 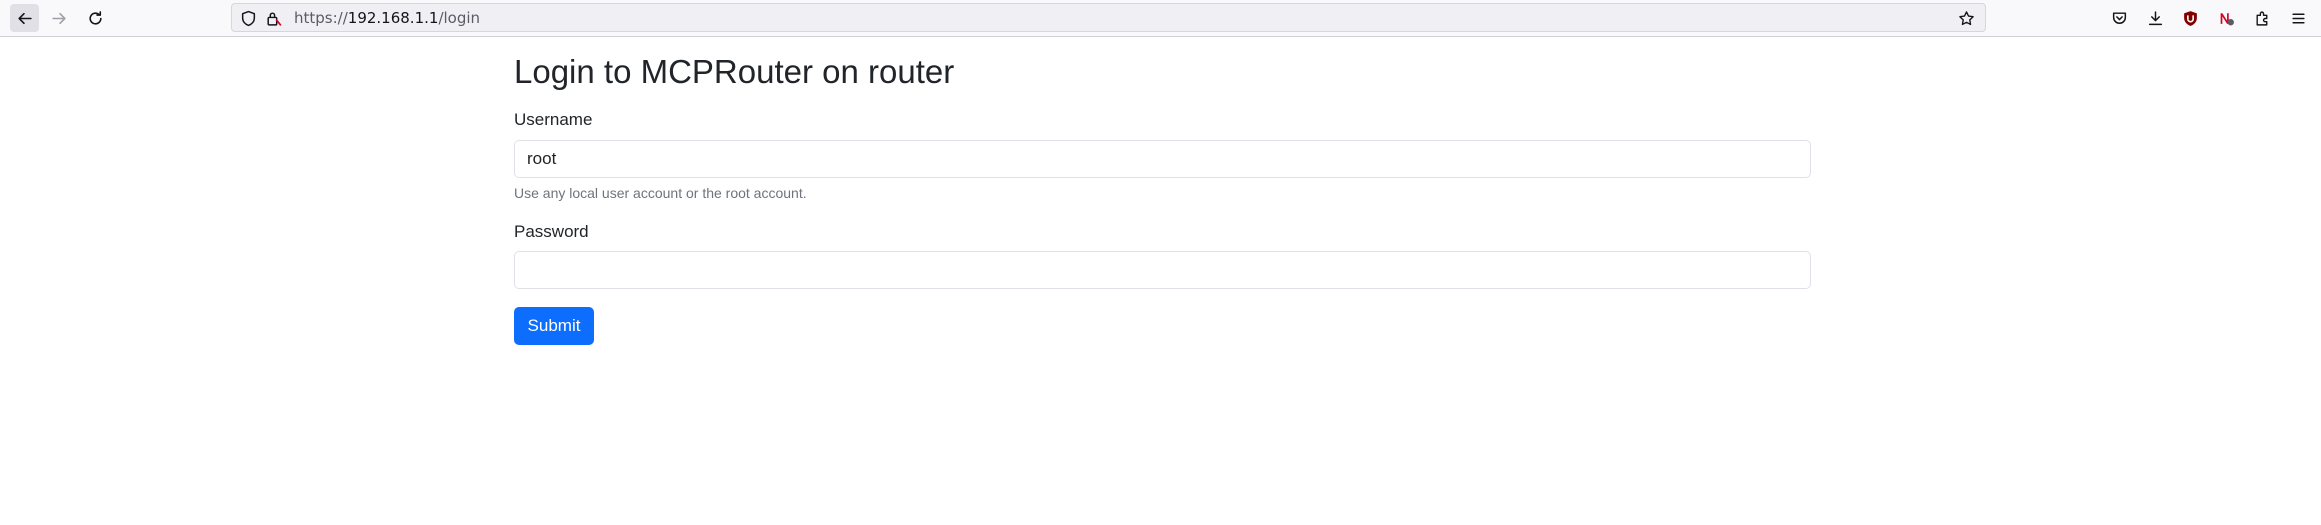 What do you see at coordinates (393, 18) in the screenshot?
I see `url-host: 192.168.1.1` at bounding box center [393, 18].